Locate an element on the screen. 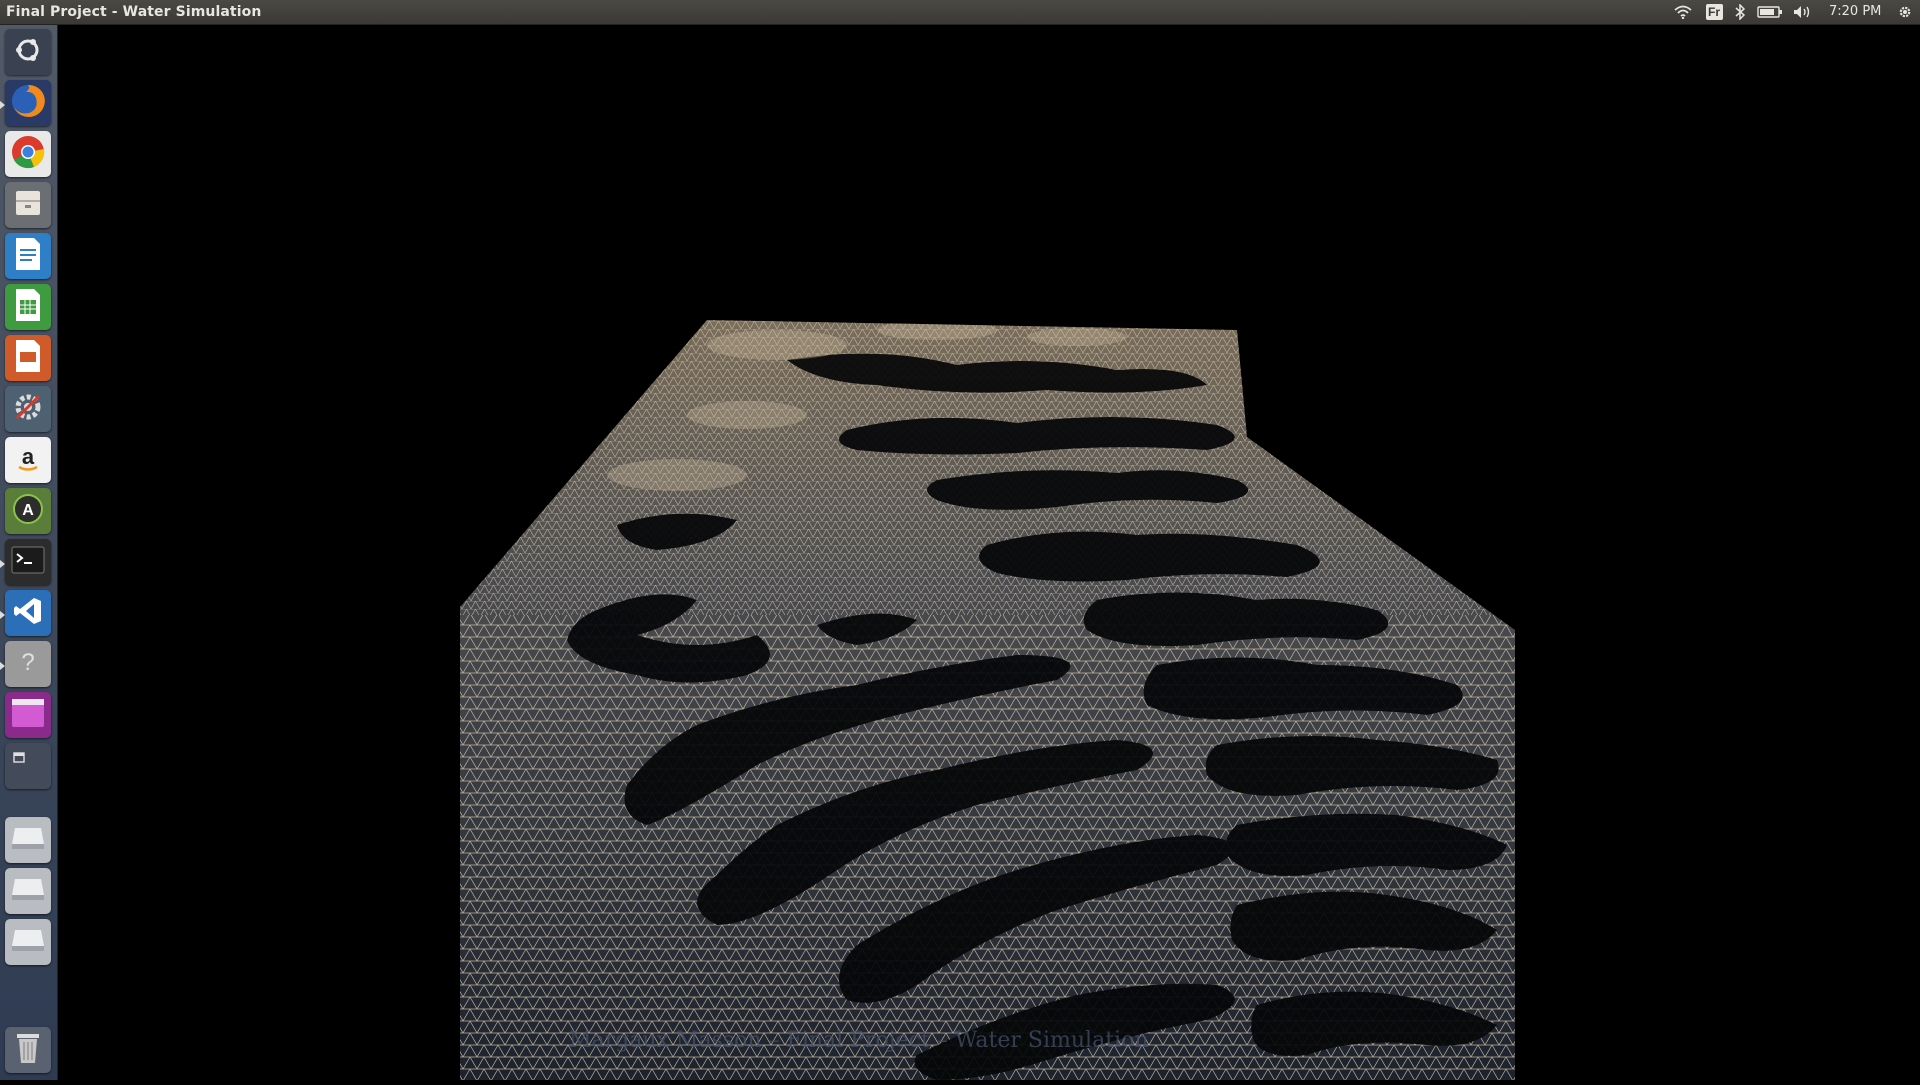 The height and width of the screenshot is (1085, 1920). updater-launcher: A is located at coordinates (28, 511).